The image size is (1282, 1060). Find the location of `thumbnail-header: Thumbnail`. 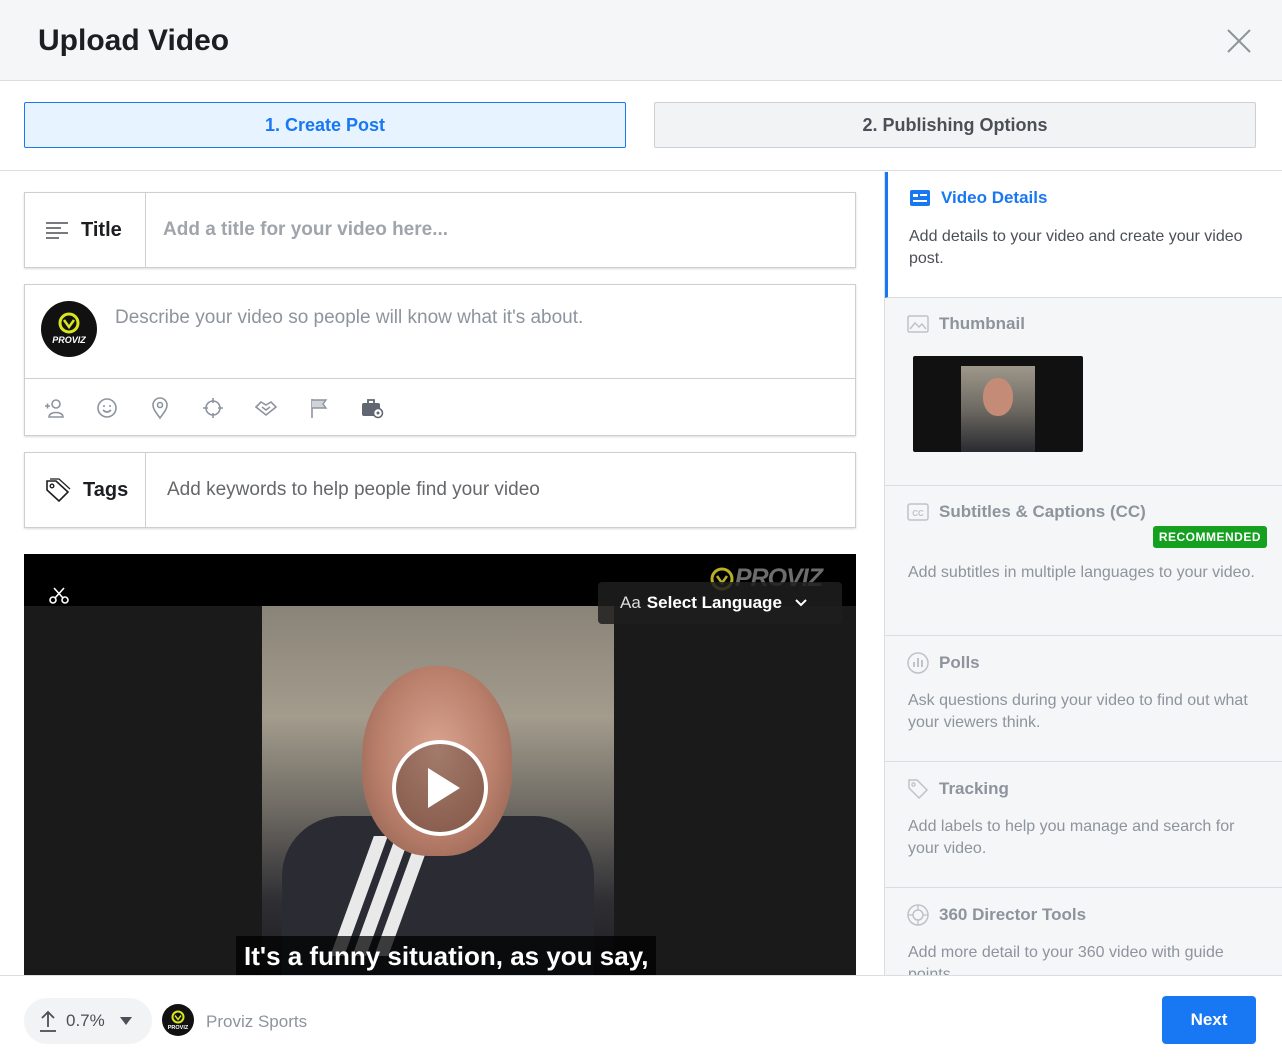

thumbnail-header: Thumbnail is located at coordinates (966, 324).